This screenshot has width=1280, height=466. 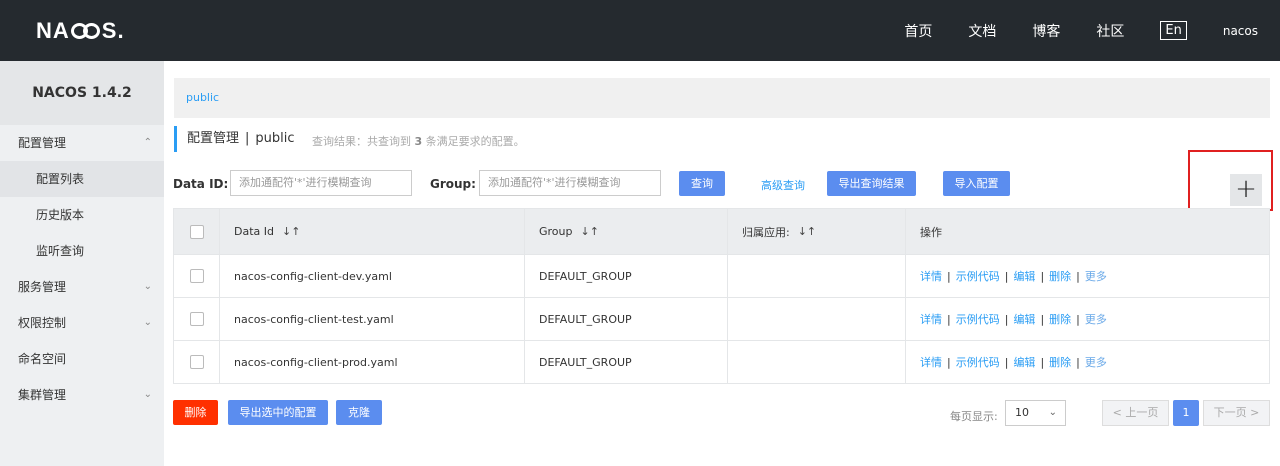 What do you see at coordinates (1240, 31) in the screenshot?
I see `user-name: nacos` at bounding box center [1240, 31].